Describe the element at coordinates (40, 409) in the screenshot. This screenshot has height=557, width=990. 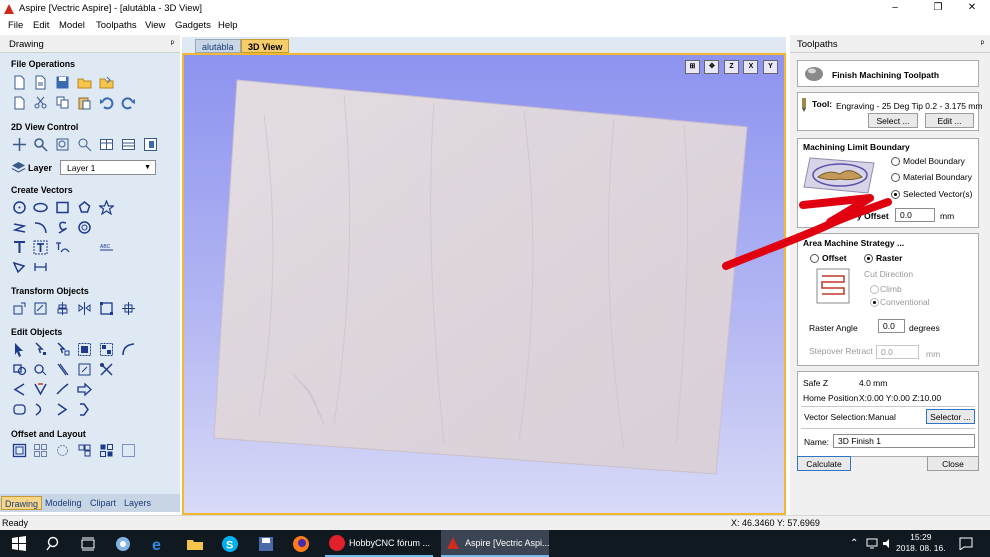
I see `smooth-icon` at that location.